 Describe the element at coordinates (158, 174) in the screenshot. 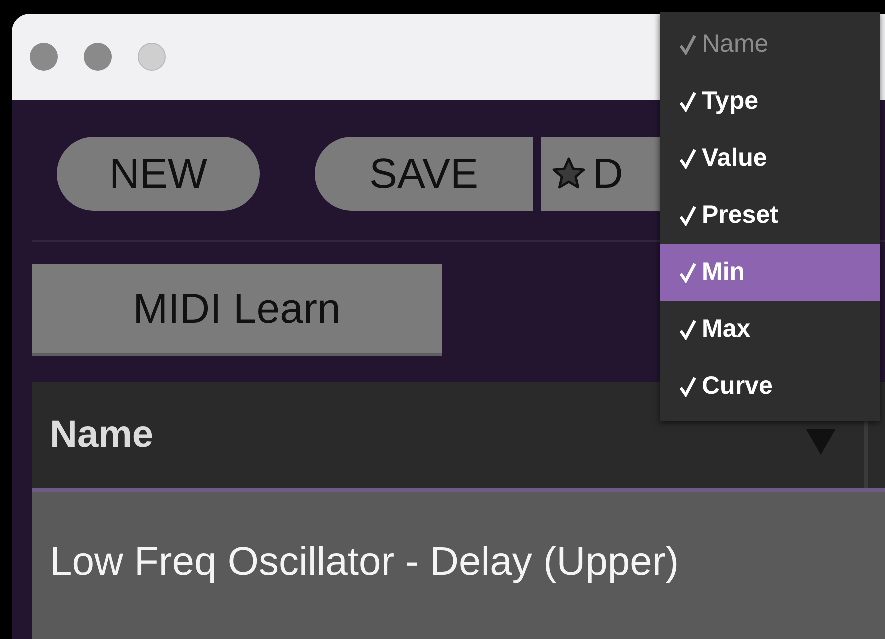

I see `new-button: NEW` at that location.